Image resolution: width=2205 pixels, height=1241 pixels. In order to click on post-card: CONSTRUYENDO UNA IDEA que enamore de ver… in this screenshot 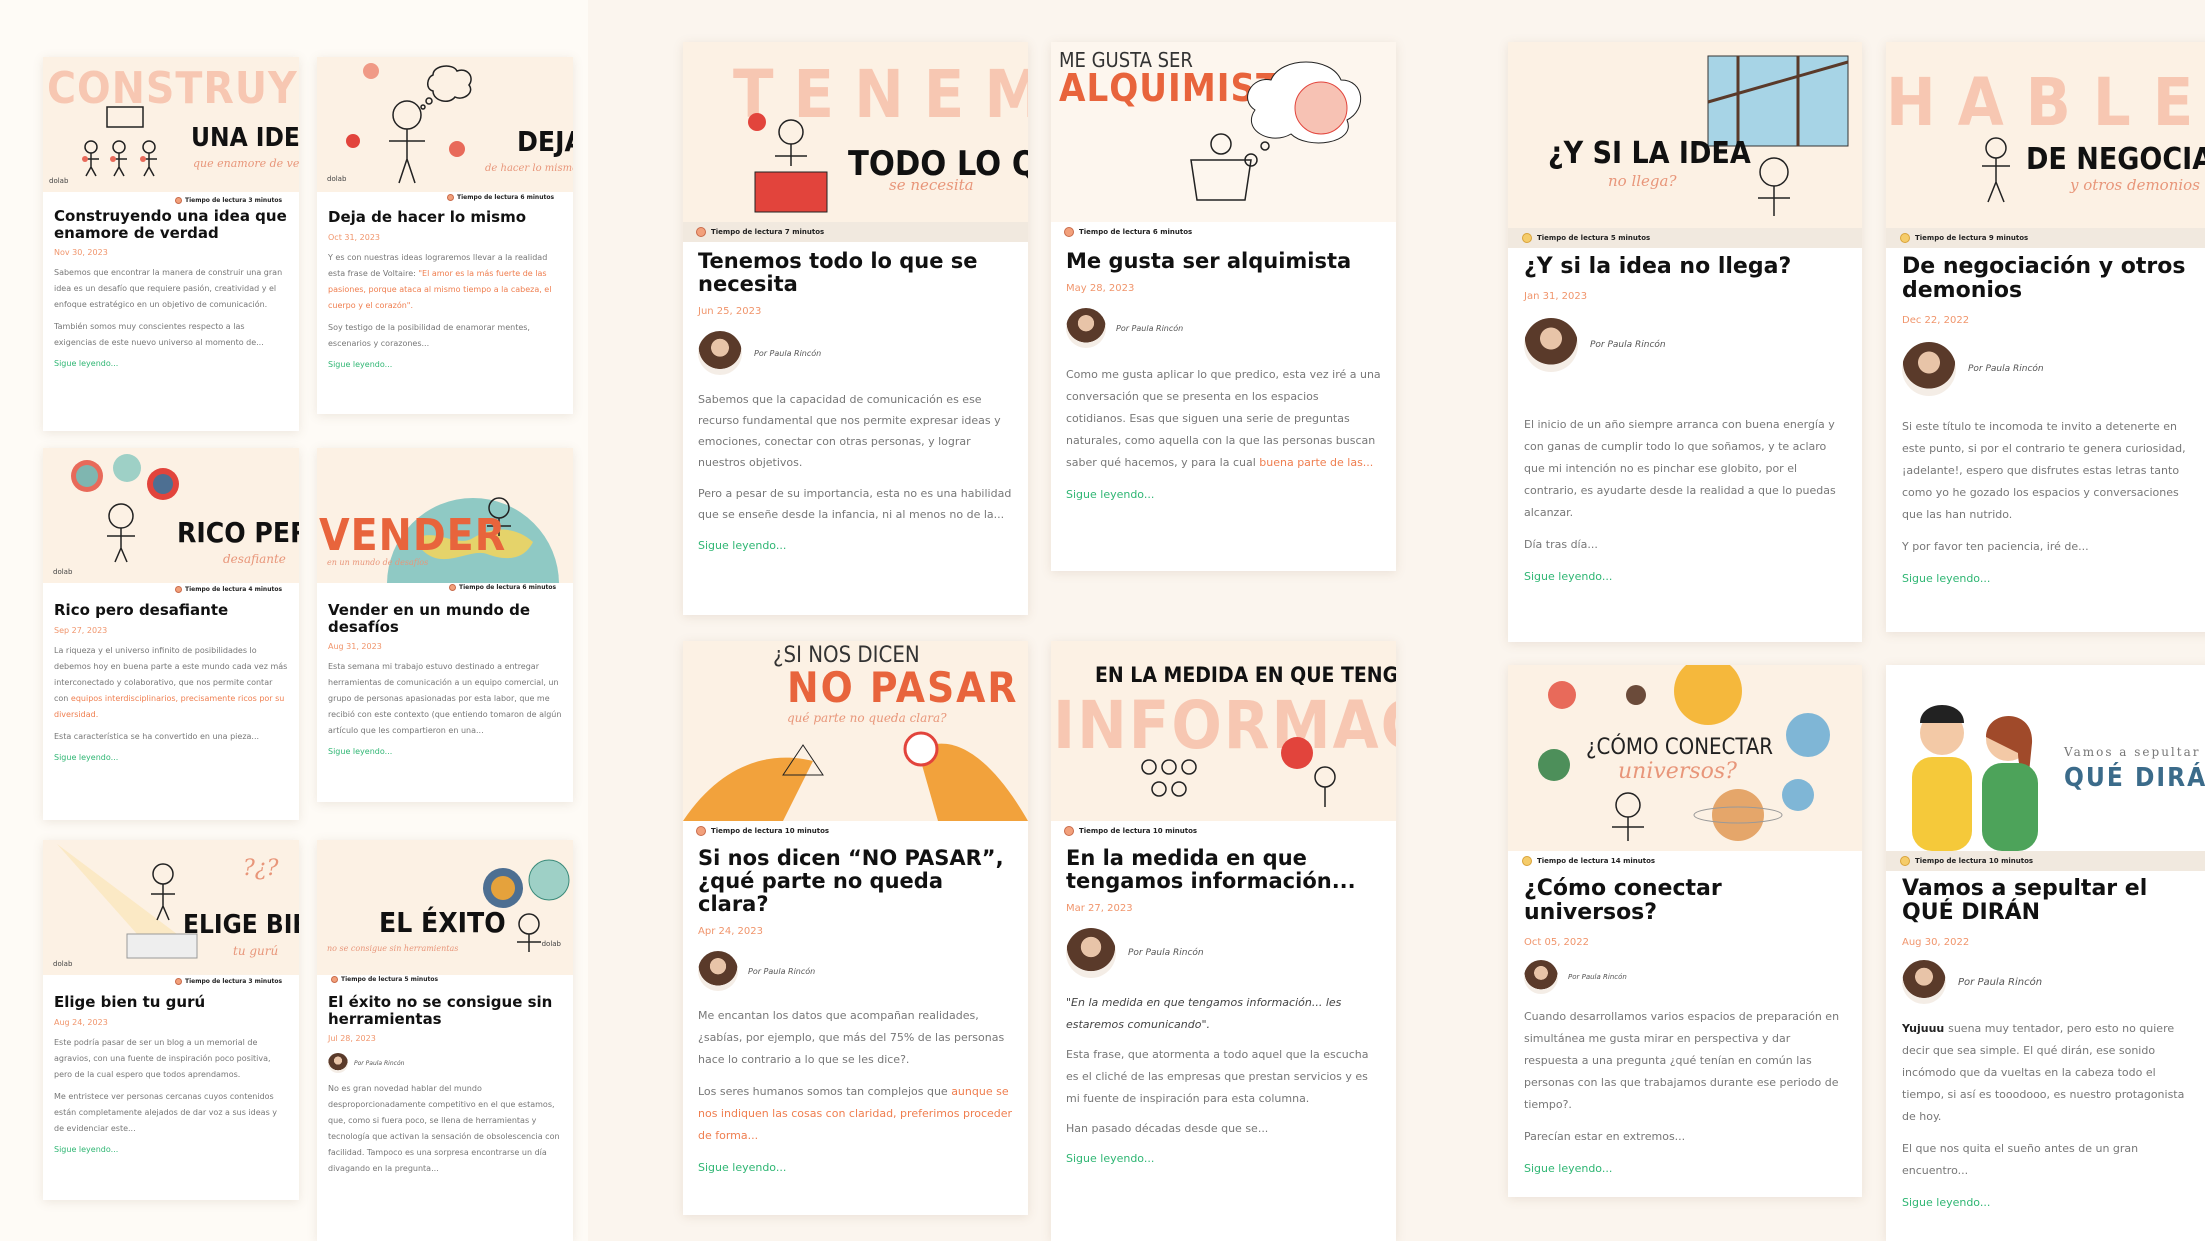, I will do `click(171, 244)`.